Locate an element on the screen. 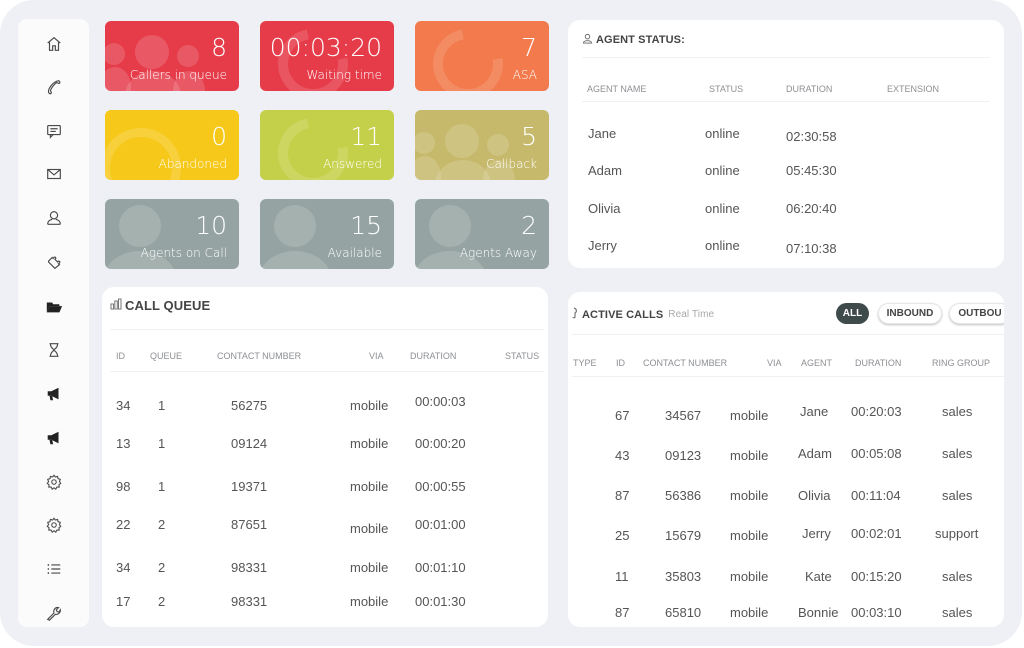  cell-contact: 65810 is located at coordinates (683, 612).